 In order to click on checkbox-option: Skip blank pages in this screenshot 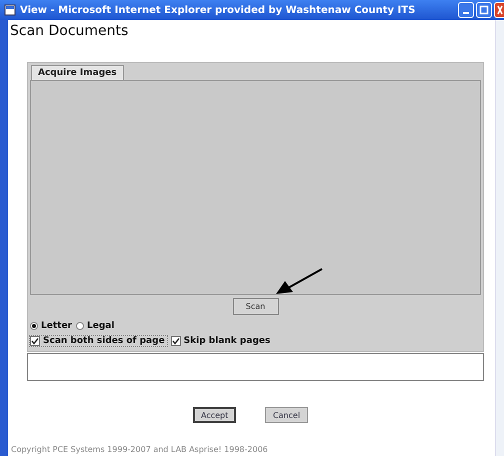, I will do `click(220, 341)`.